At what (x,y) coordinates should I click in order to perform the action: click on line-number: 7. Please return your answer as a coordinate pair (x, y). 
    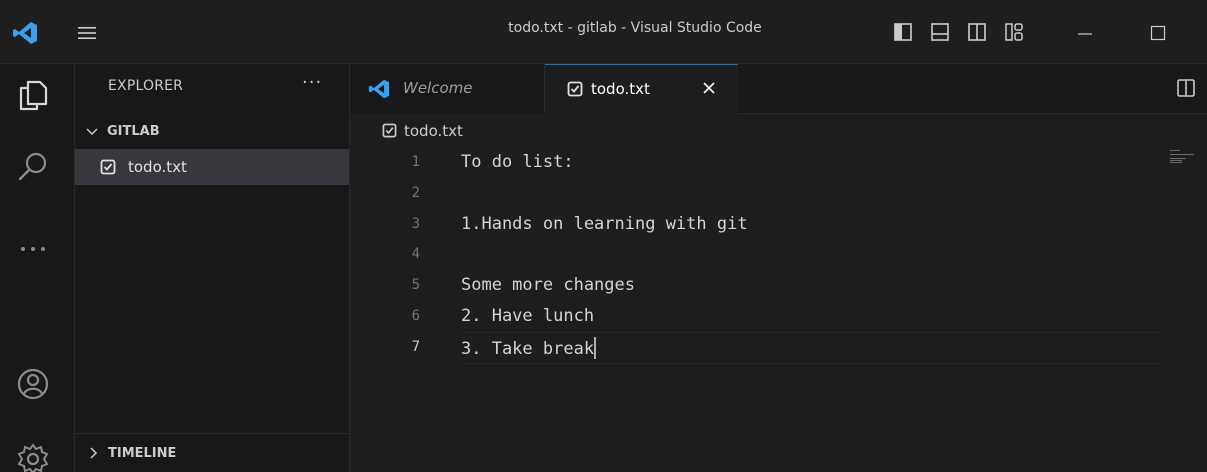
    Looking at the image, I should click on (415, 347).